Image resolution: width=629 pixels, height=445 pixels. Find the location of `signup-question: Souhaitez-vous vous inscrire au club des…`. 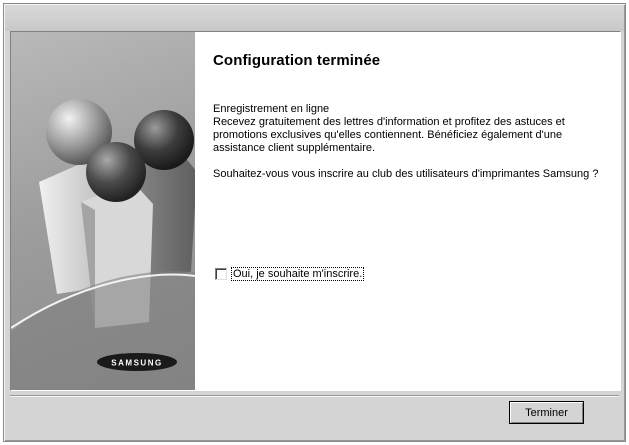

signup-question: Souhaitez-vous vous inscrire au club des… is located at coordinates (406, 174).